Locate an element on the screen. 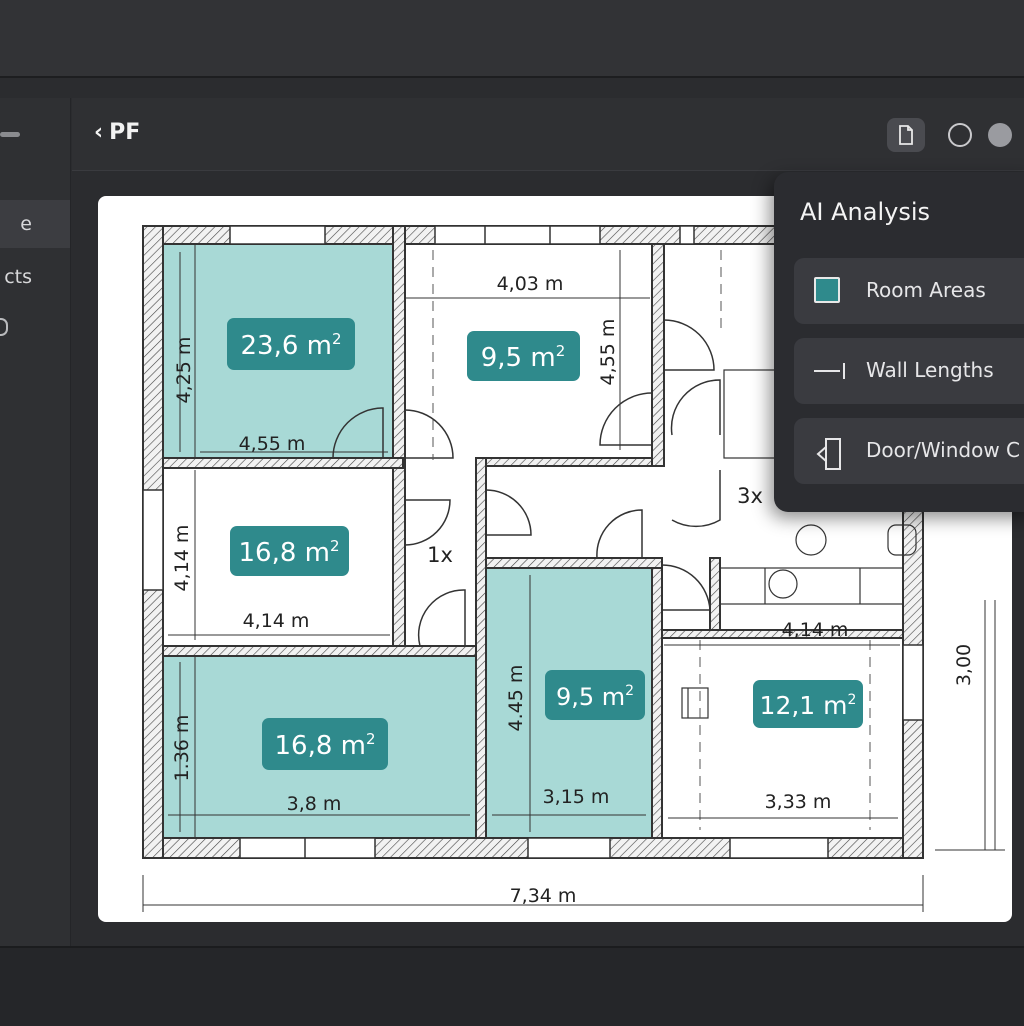  bottom-bar is located at coordinates (512, 986).